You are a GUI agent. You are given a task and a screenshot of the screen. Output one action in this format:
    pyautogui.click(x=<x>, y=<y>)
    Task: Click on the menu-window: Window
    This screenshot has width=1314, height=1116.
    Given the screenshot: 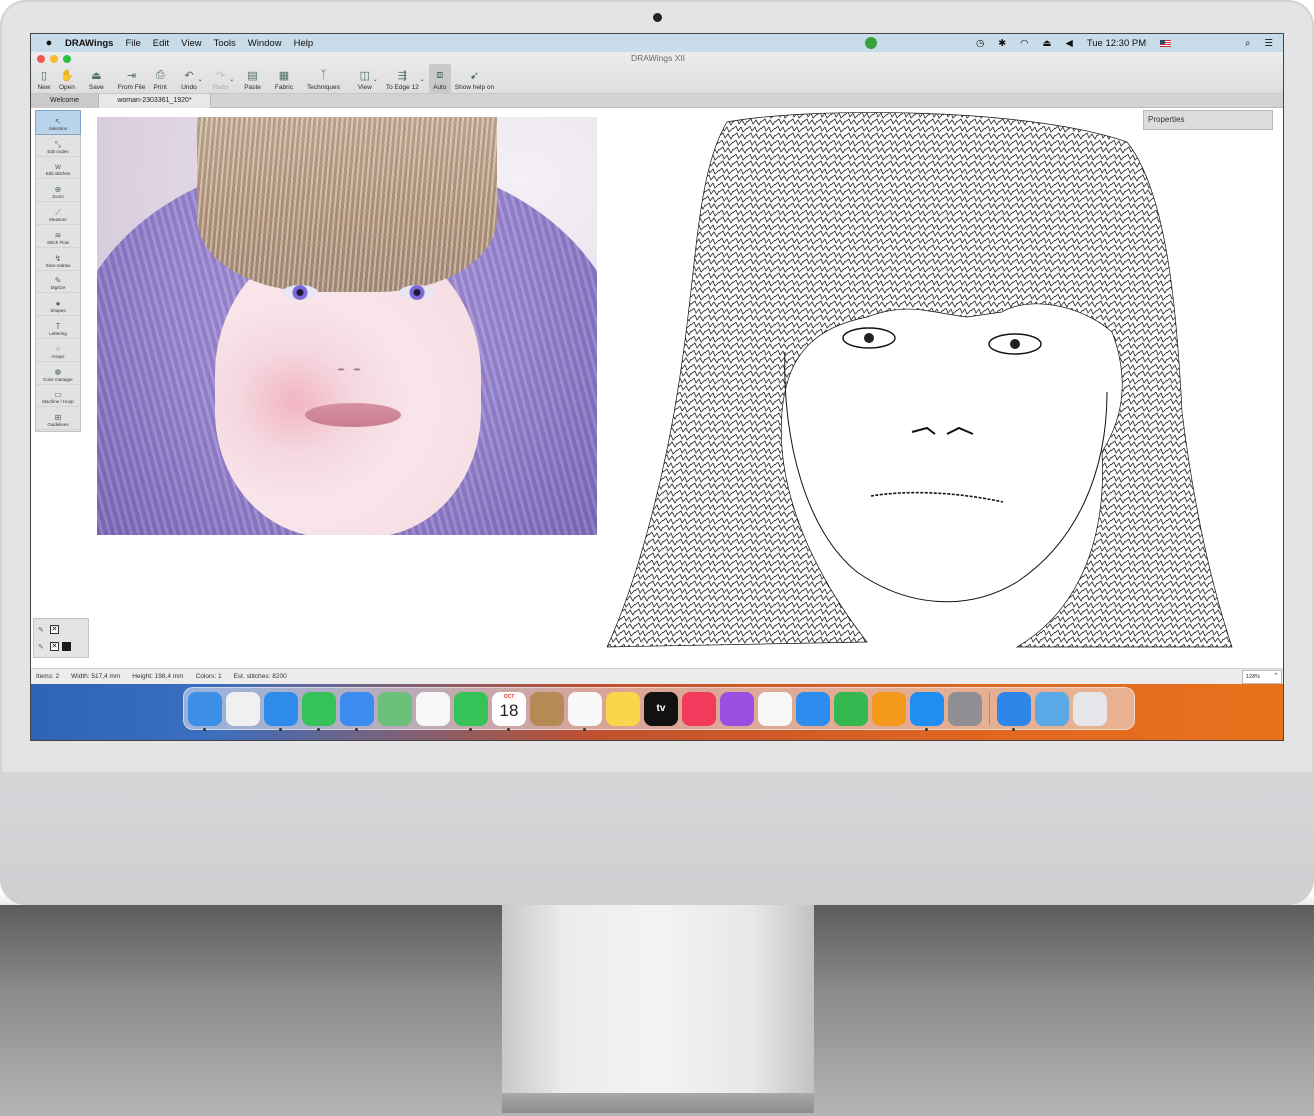 What is the action you would take?
    pyautogui.click(x=265, y=43)
    